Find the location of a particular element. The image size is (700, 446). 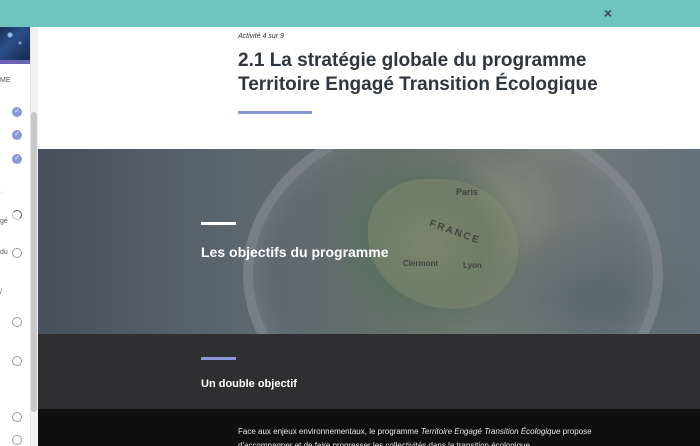

course-progress-stripe is located at coordinates (15, 62).